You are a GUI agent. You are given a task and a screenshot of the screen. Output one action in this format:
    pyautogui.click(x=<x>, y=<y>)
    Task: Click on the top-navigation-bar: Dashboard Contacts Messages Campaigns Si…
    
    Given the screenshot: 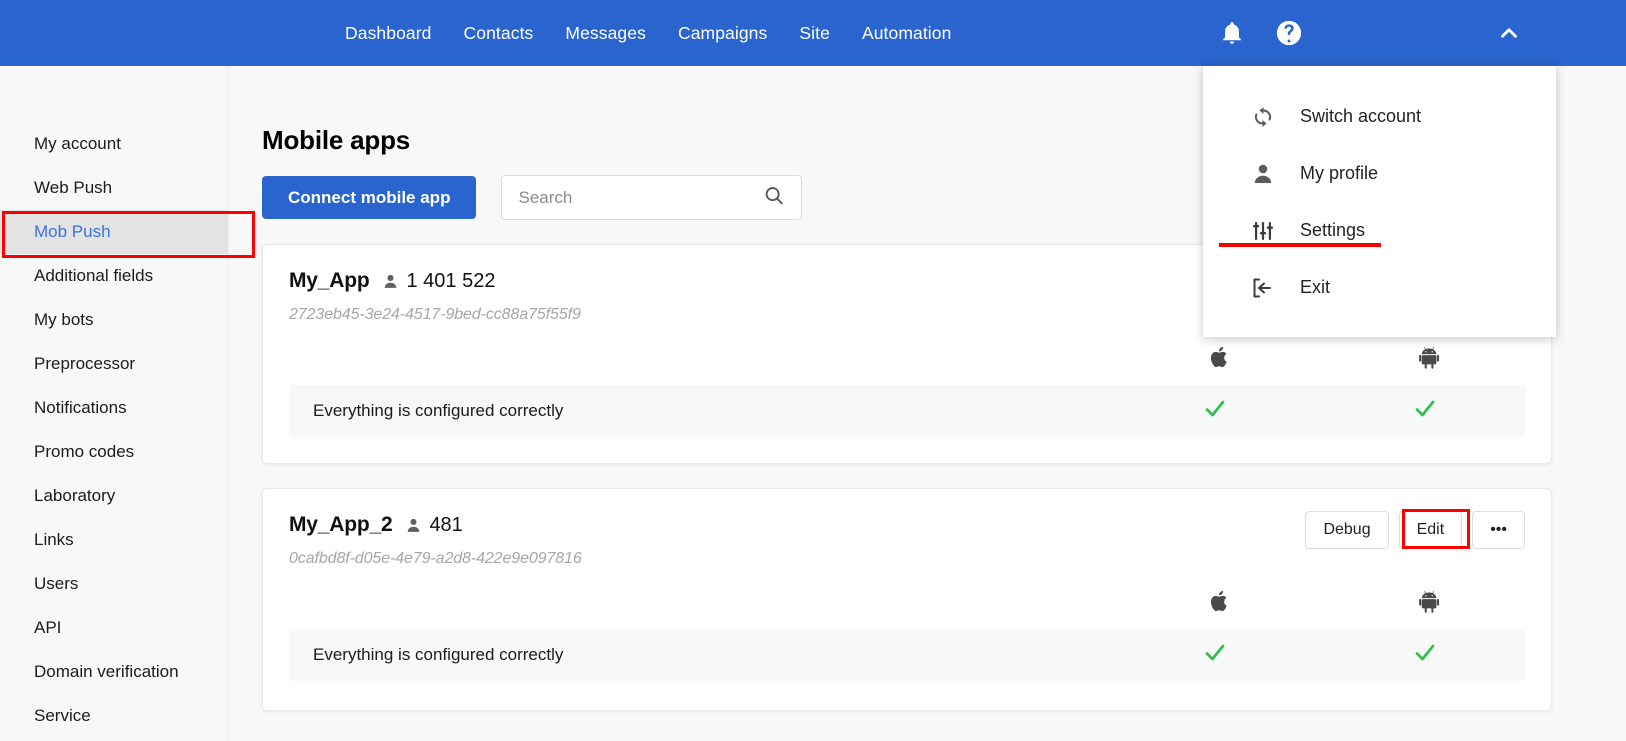 What is the action you would take?
    pyautogui.click(x=813, y=33)
    